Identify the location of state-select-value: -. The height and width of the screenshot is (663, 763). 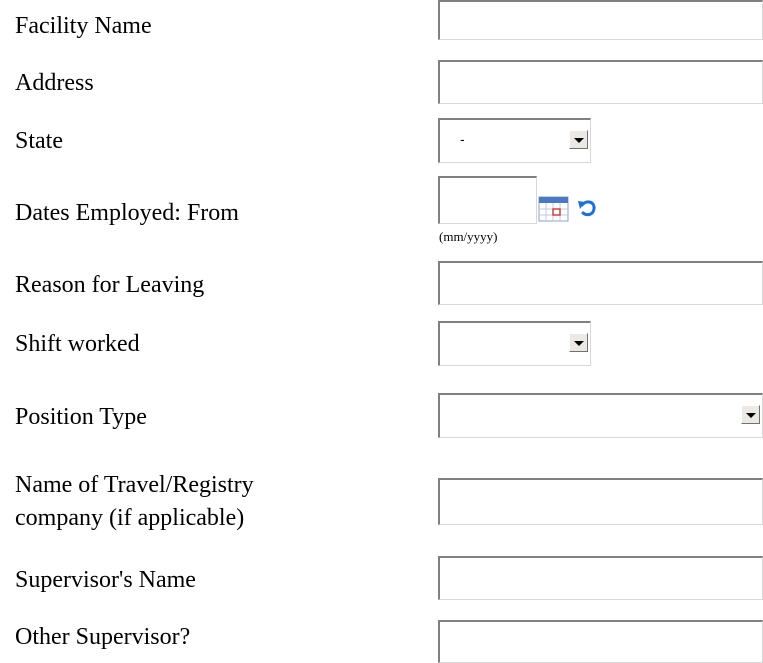
(462, 139).